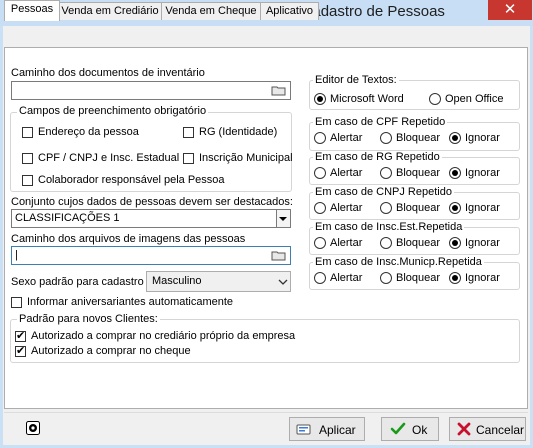 This screenshot has height=448, width=533. I want to click on tab-aplicativo: Aplicativo, so click(289, 11).